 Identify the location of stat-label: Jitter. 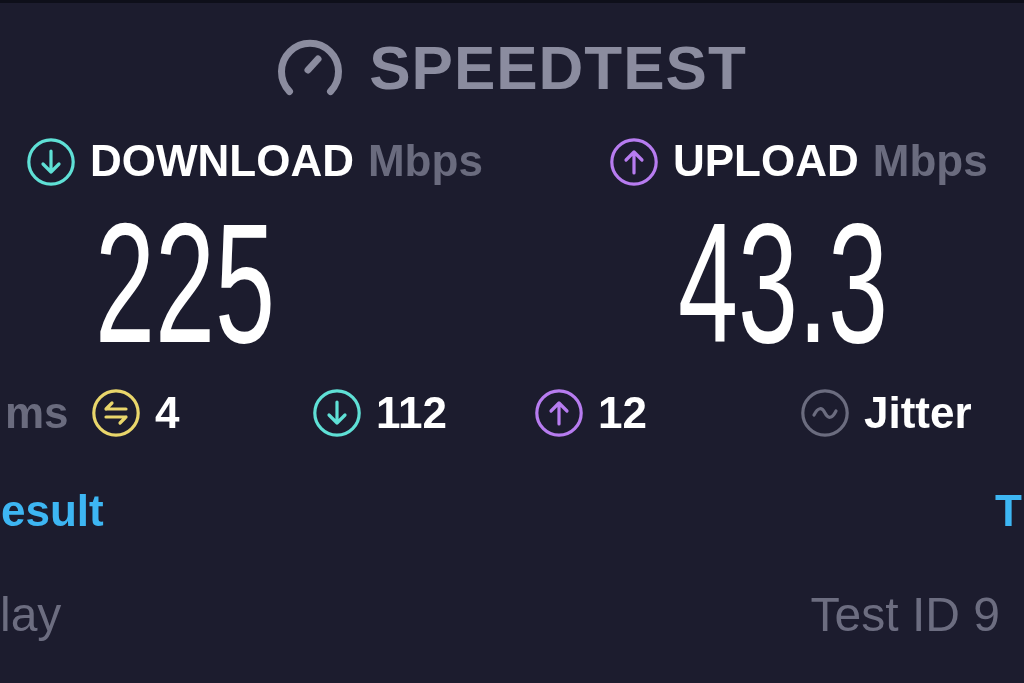
(918, 413).